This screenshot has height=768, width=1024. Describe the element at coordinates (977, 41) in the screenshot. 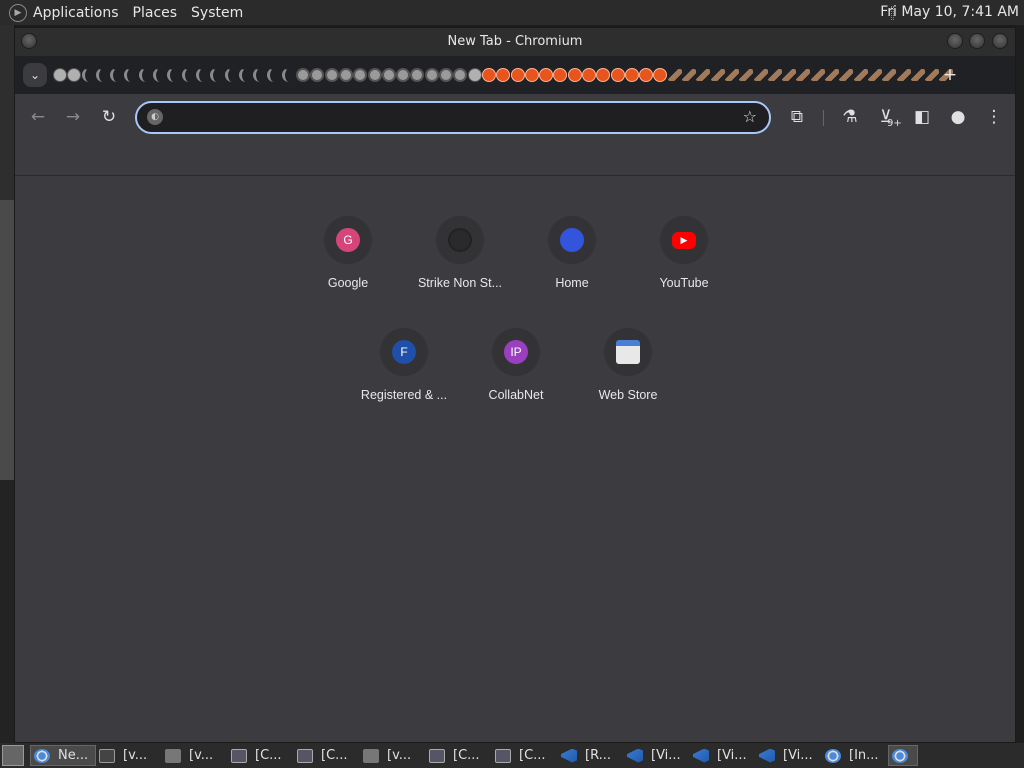

I see `maximize-button` at that location.